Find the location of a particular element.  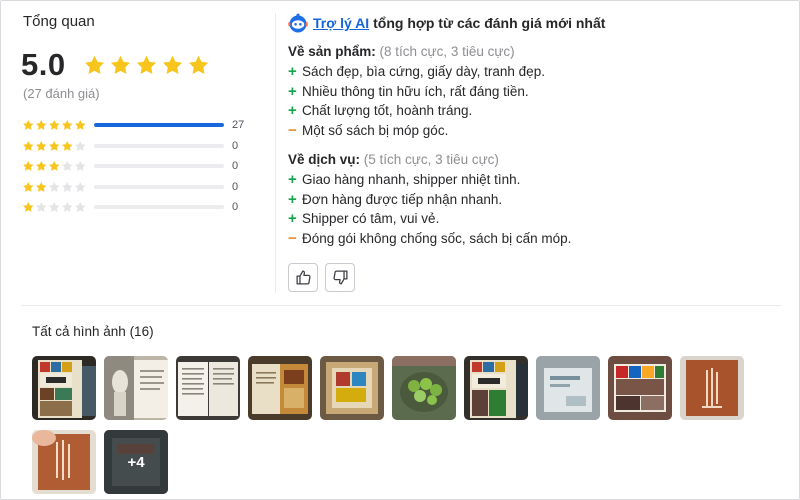

rating-row-2-star: 0 is located at coordinates (133, 187).